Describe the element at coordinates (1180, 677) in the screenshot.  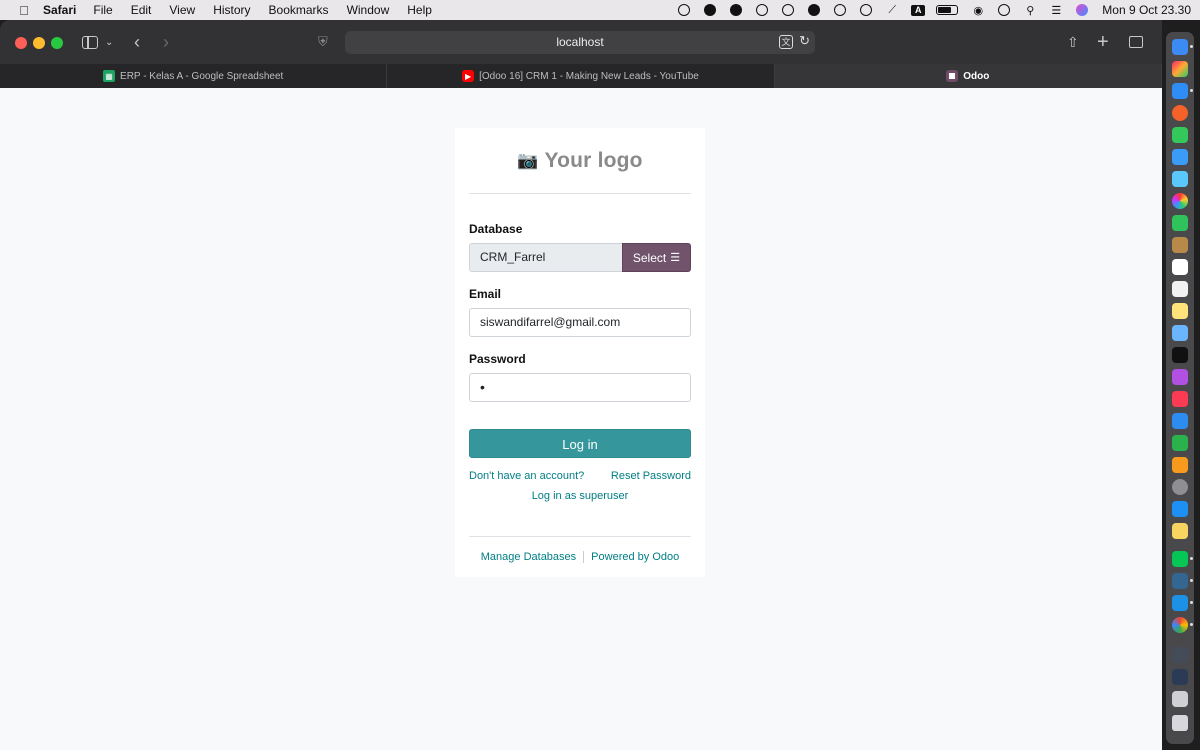
I see `screenshot-stack-icon` at that location.